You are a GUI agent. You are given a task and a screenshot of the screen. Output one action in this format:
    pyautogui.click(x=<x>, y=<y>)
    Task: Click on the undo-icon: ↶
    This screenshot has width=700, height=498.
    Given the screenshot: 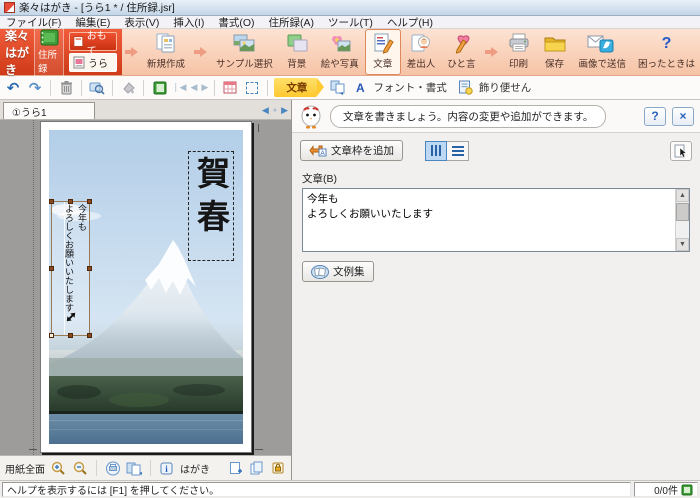 What is the action you would take?
    pyautogui.click(x=13, y=88)
    